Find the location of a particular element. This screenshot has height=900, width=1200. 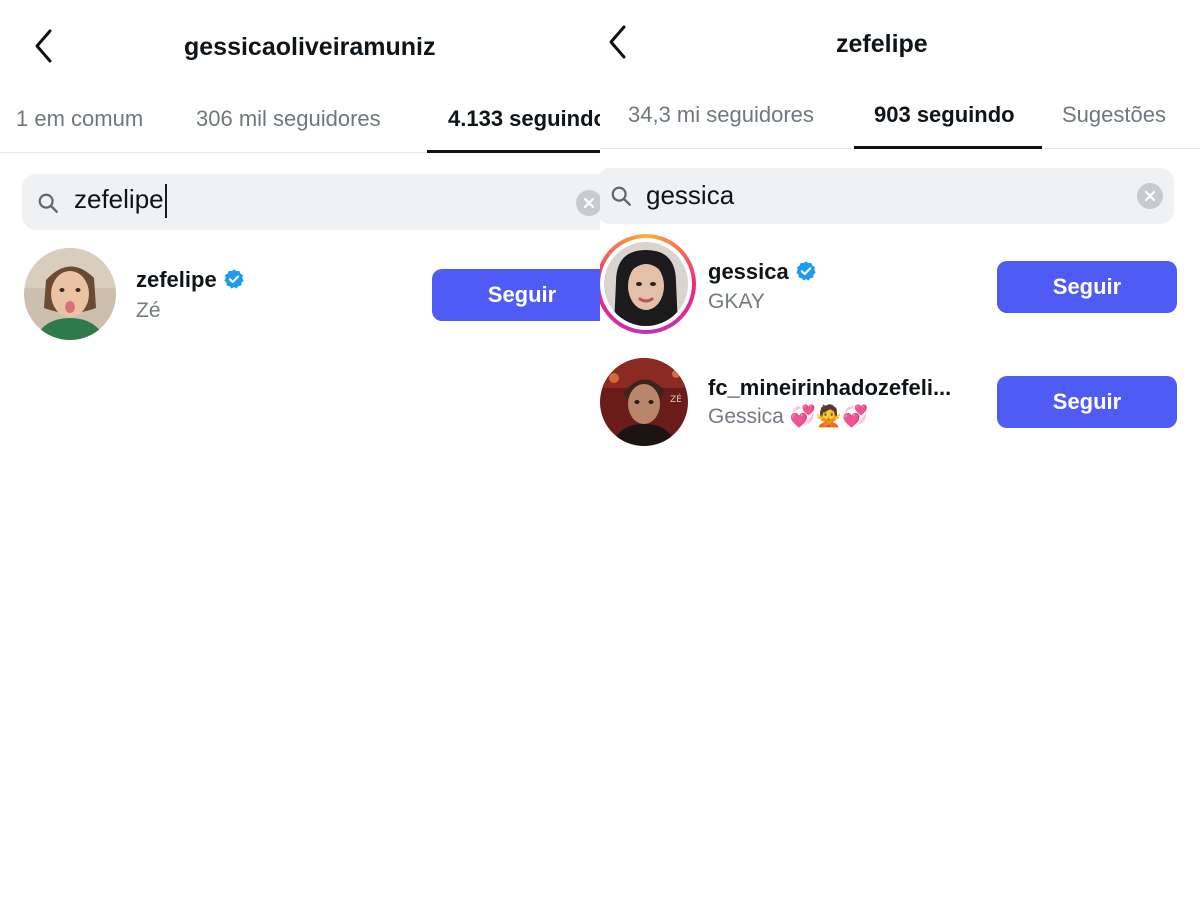

search-query: zefelipe is located at coordinates (119, 199).